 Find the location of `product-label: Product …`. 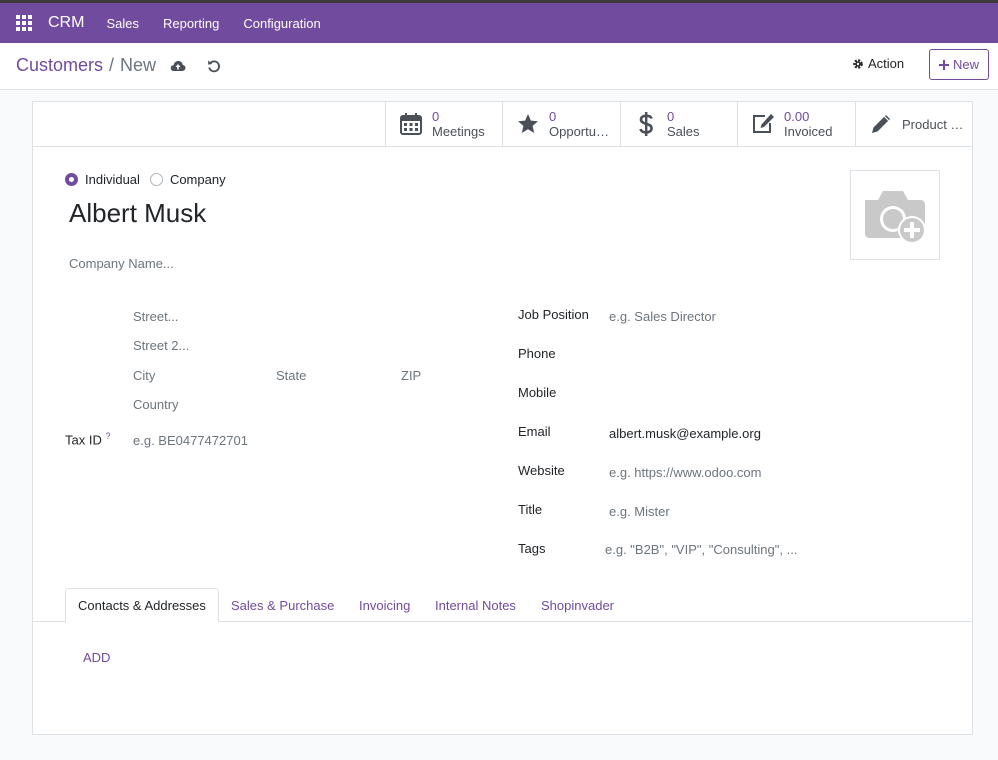

product-label: Product … is located at coordinates (933, 124).